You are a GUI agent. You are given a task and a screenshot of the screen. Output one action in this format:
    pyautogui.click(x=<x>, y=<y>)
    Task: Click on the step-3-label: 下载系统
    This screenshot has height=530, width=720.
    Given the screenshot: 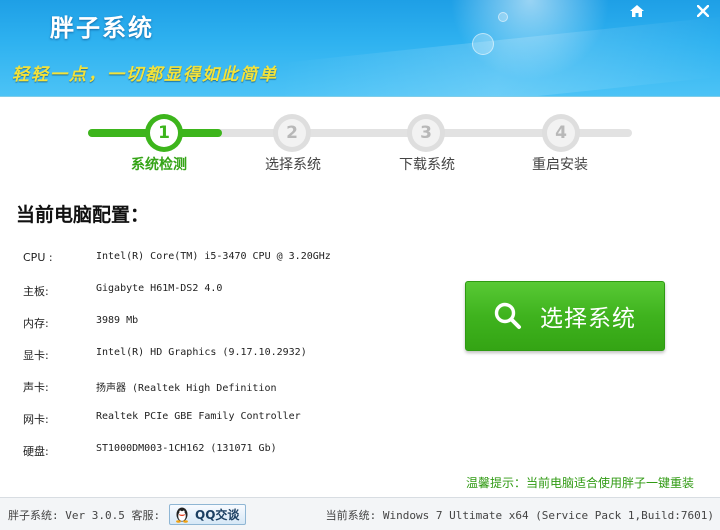 What is the action you would take?
    pyautogui.click(x=427, y=165)
    